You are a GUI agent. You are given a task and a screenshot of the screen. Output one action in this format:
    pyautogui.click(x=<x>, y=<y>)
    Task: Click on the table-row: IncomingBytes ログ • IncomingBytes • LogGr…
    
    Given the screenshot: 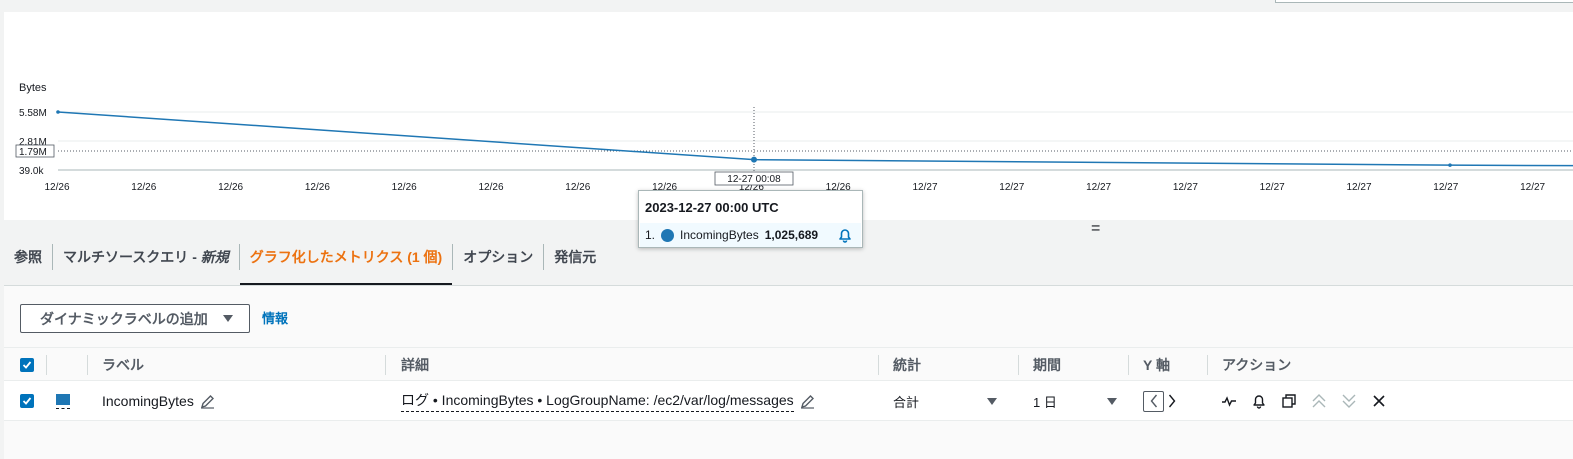 What is the action you would take?
    pyautogui.click(x=788, y=401)
    